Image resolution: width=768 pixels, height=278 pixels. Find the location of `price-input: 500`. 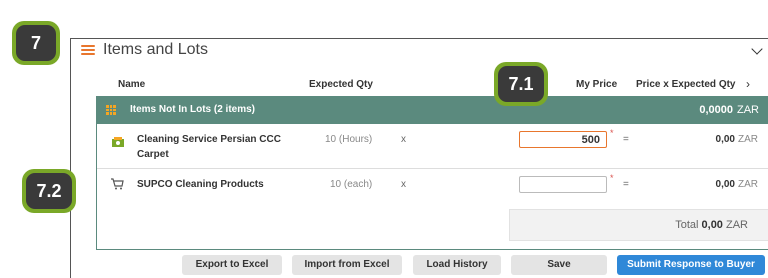

price-input: 500 is located at coordinates (563, 139).